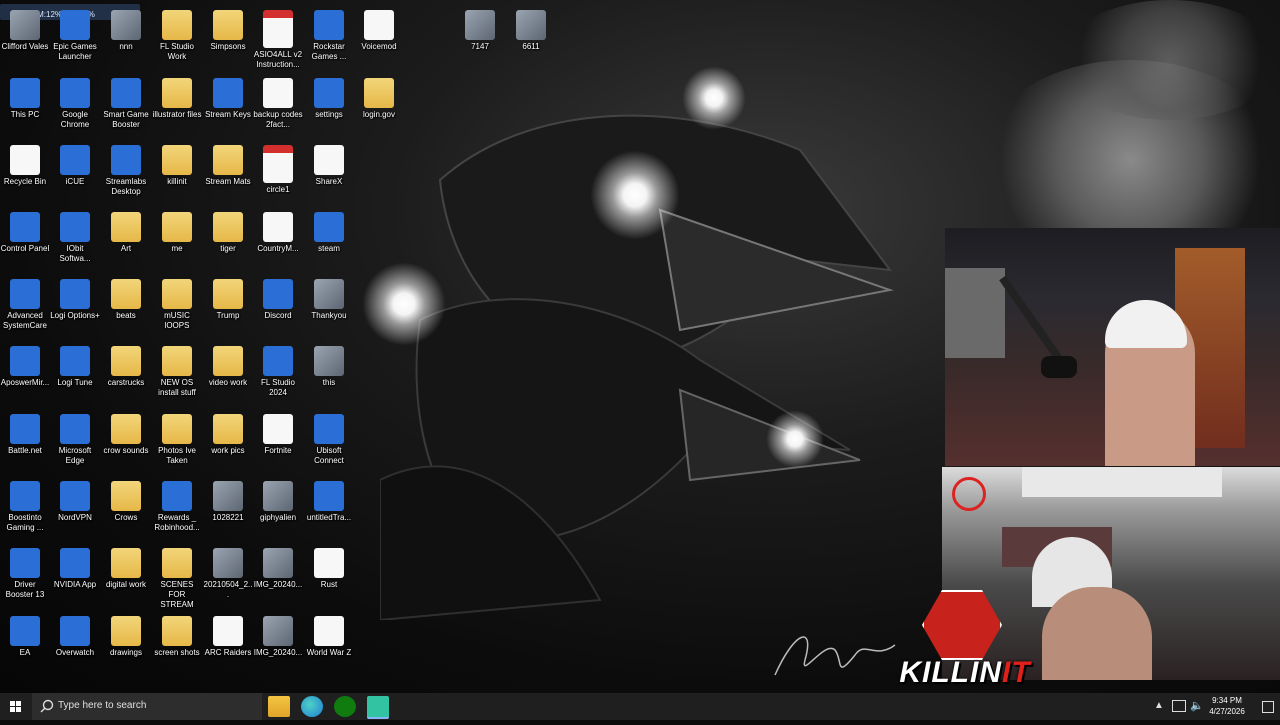 The width and height of the screenshot is (1280, 725). I want to click on desktop-icon: Stream Keys, so click(228, 105).